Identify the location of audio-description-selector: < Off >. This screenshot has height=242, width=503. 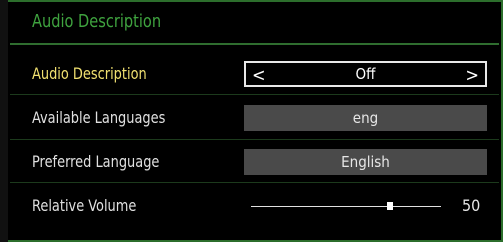
(365, 74).